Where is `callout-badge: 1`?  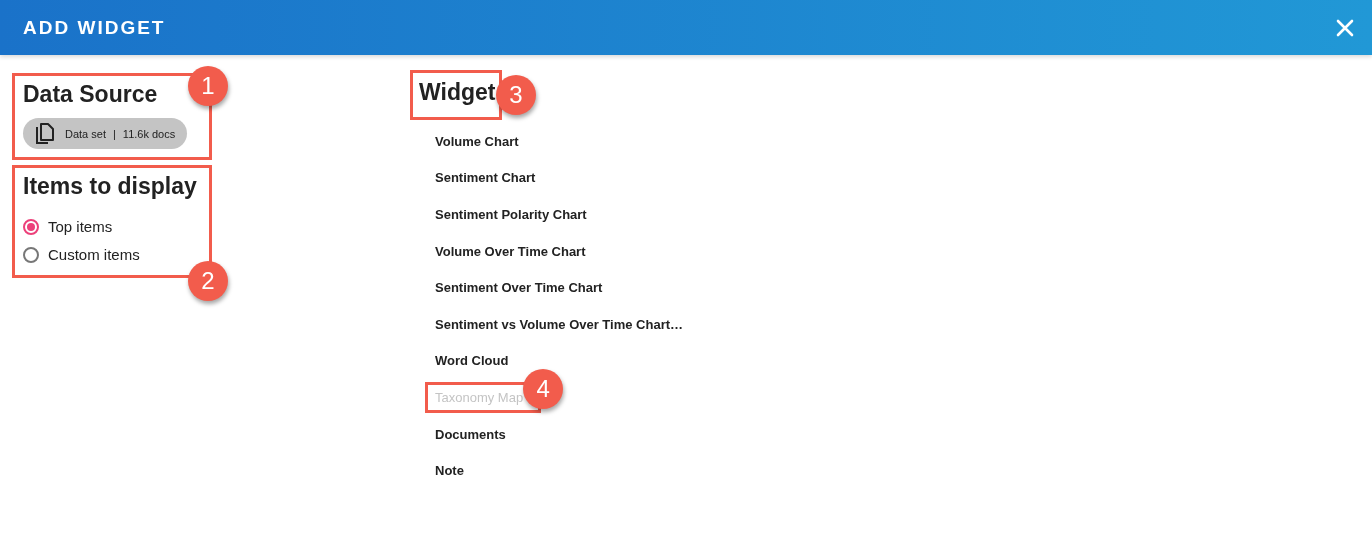 callout-badge: 1 is located at coordinates (208, 86).